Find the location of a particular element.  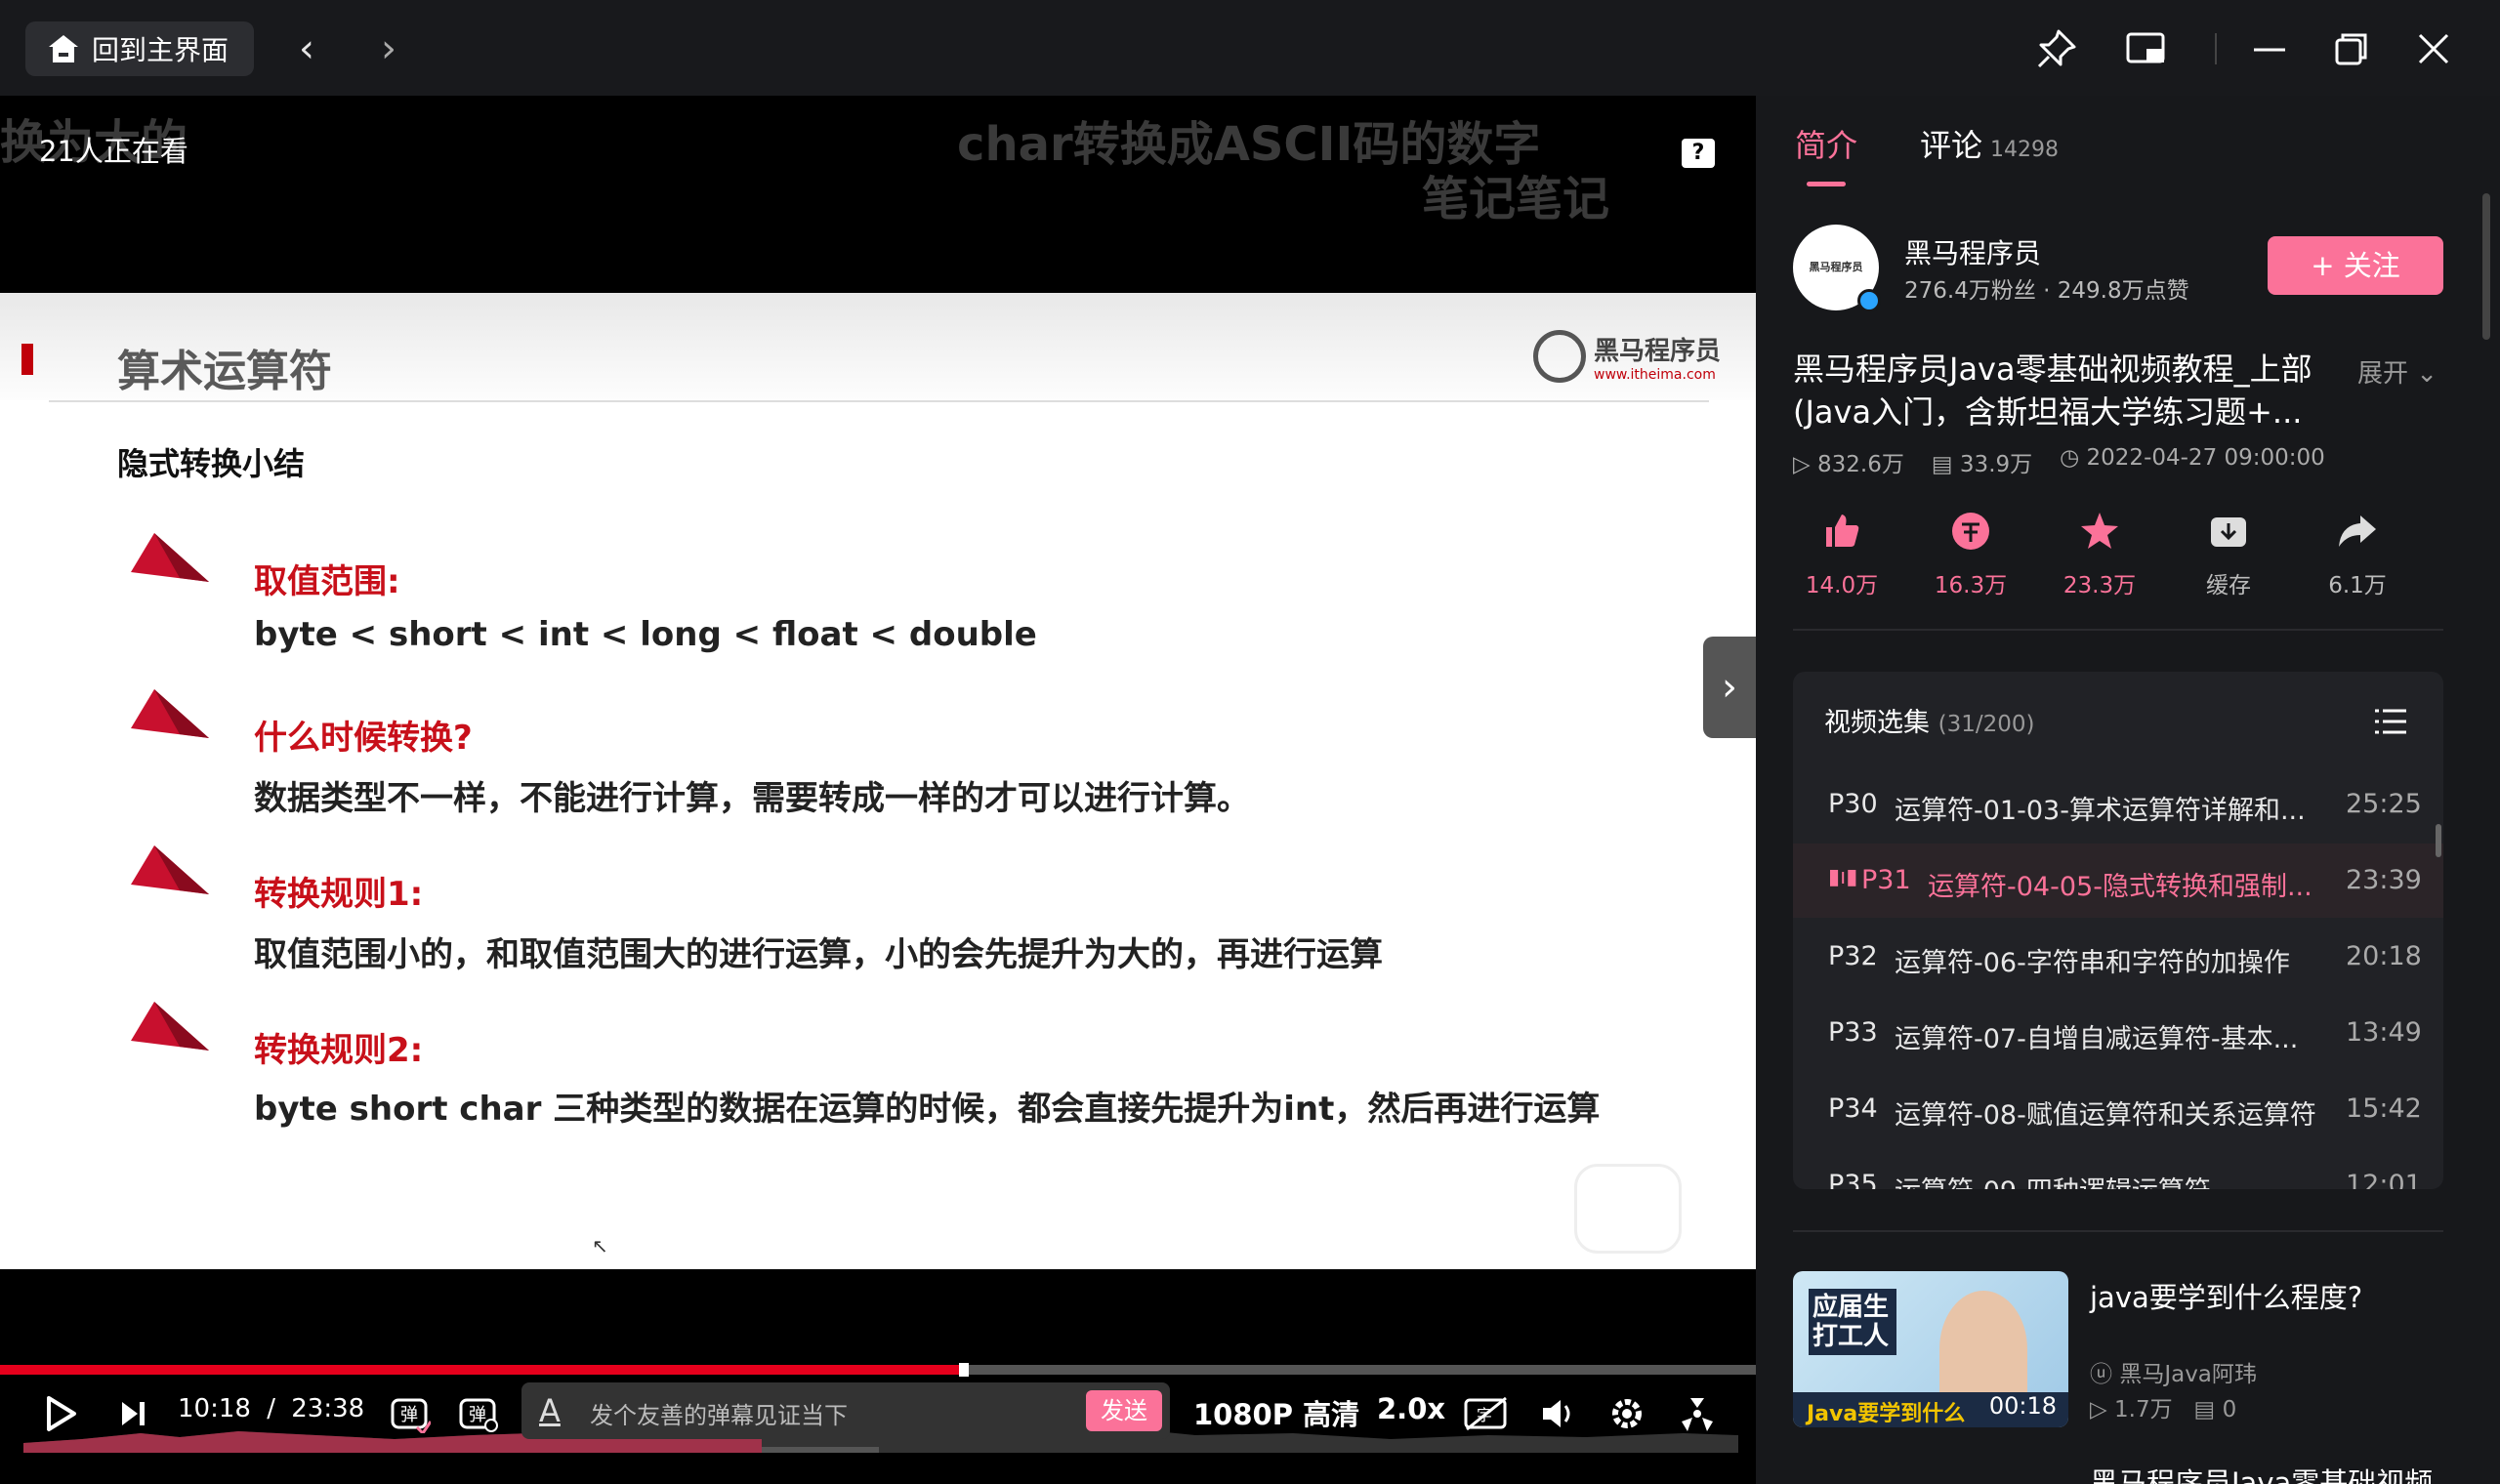

home-button: 回到主界面 is located at coordinates (140, 49).